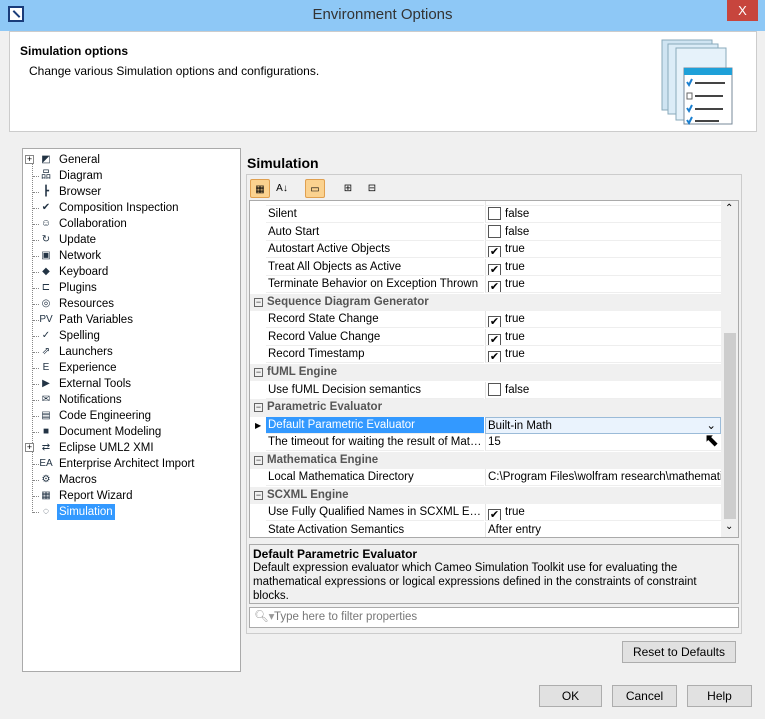 The height and width of the screenshot is (719, 765). What do you see at coordinates (375, 232) in the screenshot?
I see `property-name: Auto Start` at bounding box center [375, 232].